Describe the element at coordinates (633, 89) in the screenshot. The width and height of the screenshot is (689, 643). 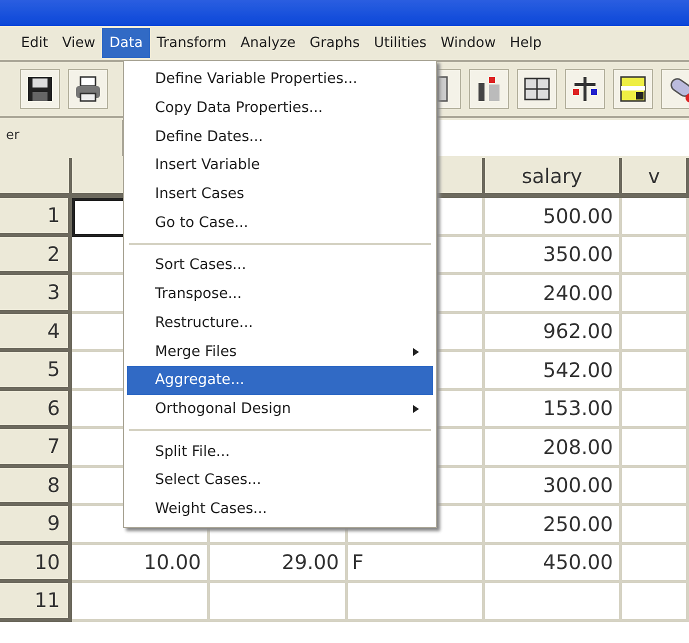
I see `value-labels-icon` at that location.